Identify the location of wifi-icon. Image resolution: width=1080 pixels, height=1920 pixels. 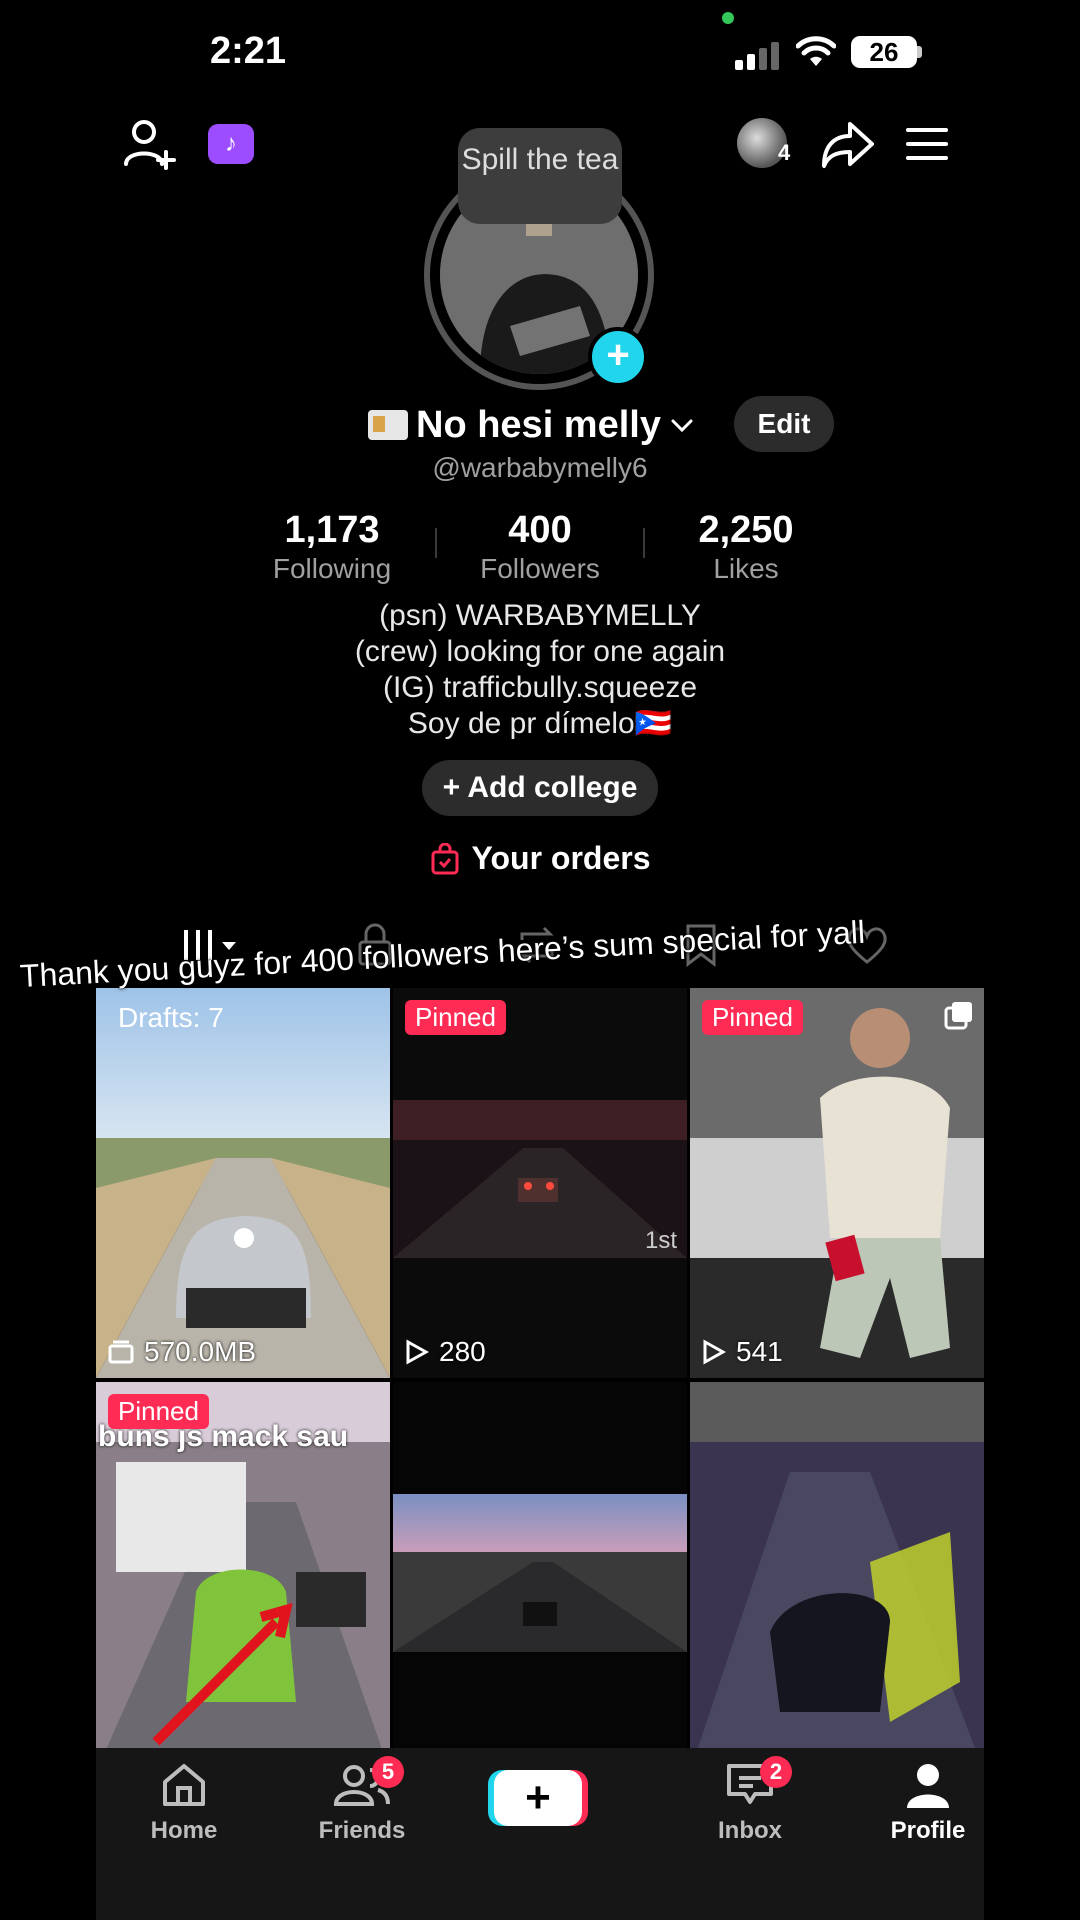
(816, 51).